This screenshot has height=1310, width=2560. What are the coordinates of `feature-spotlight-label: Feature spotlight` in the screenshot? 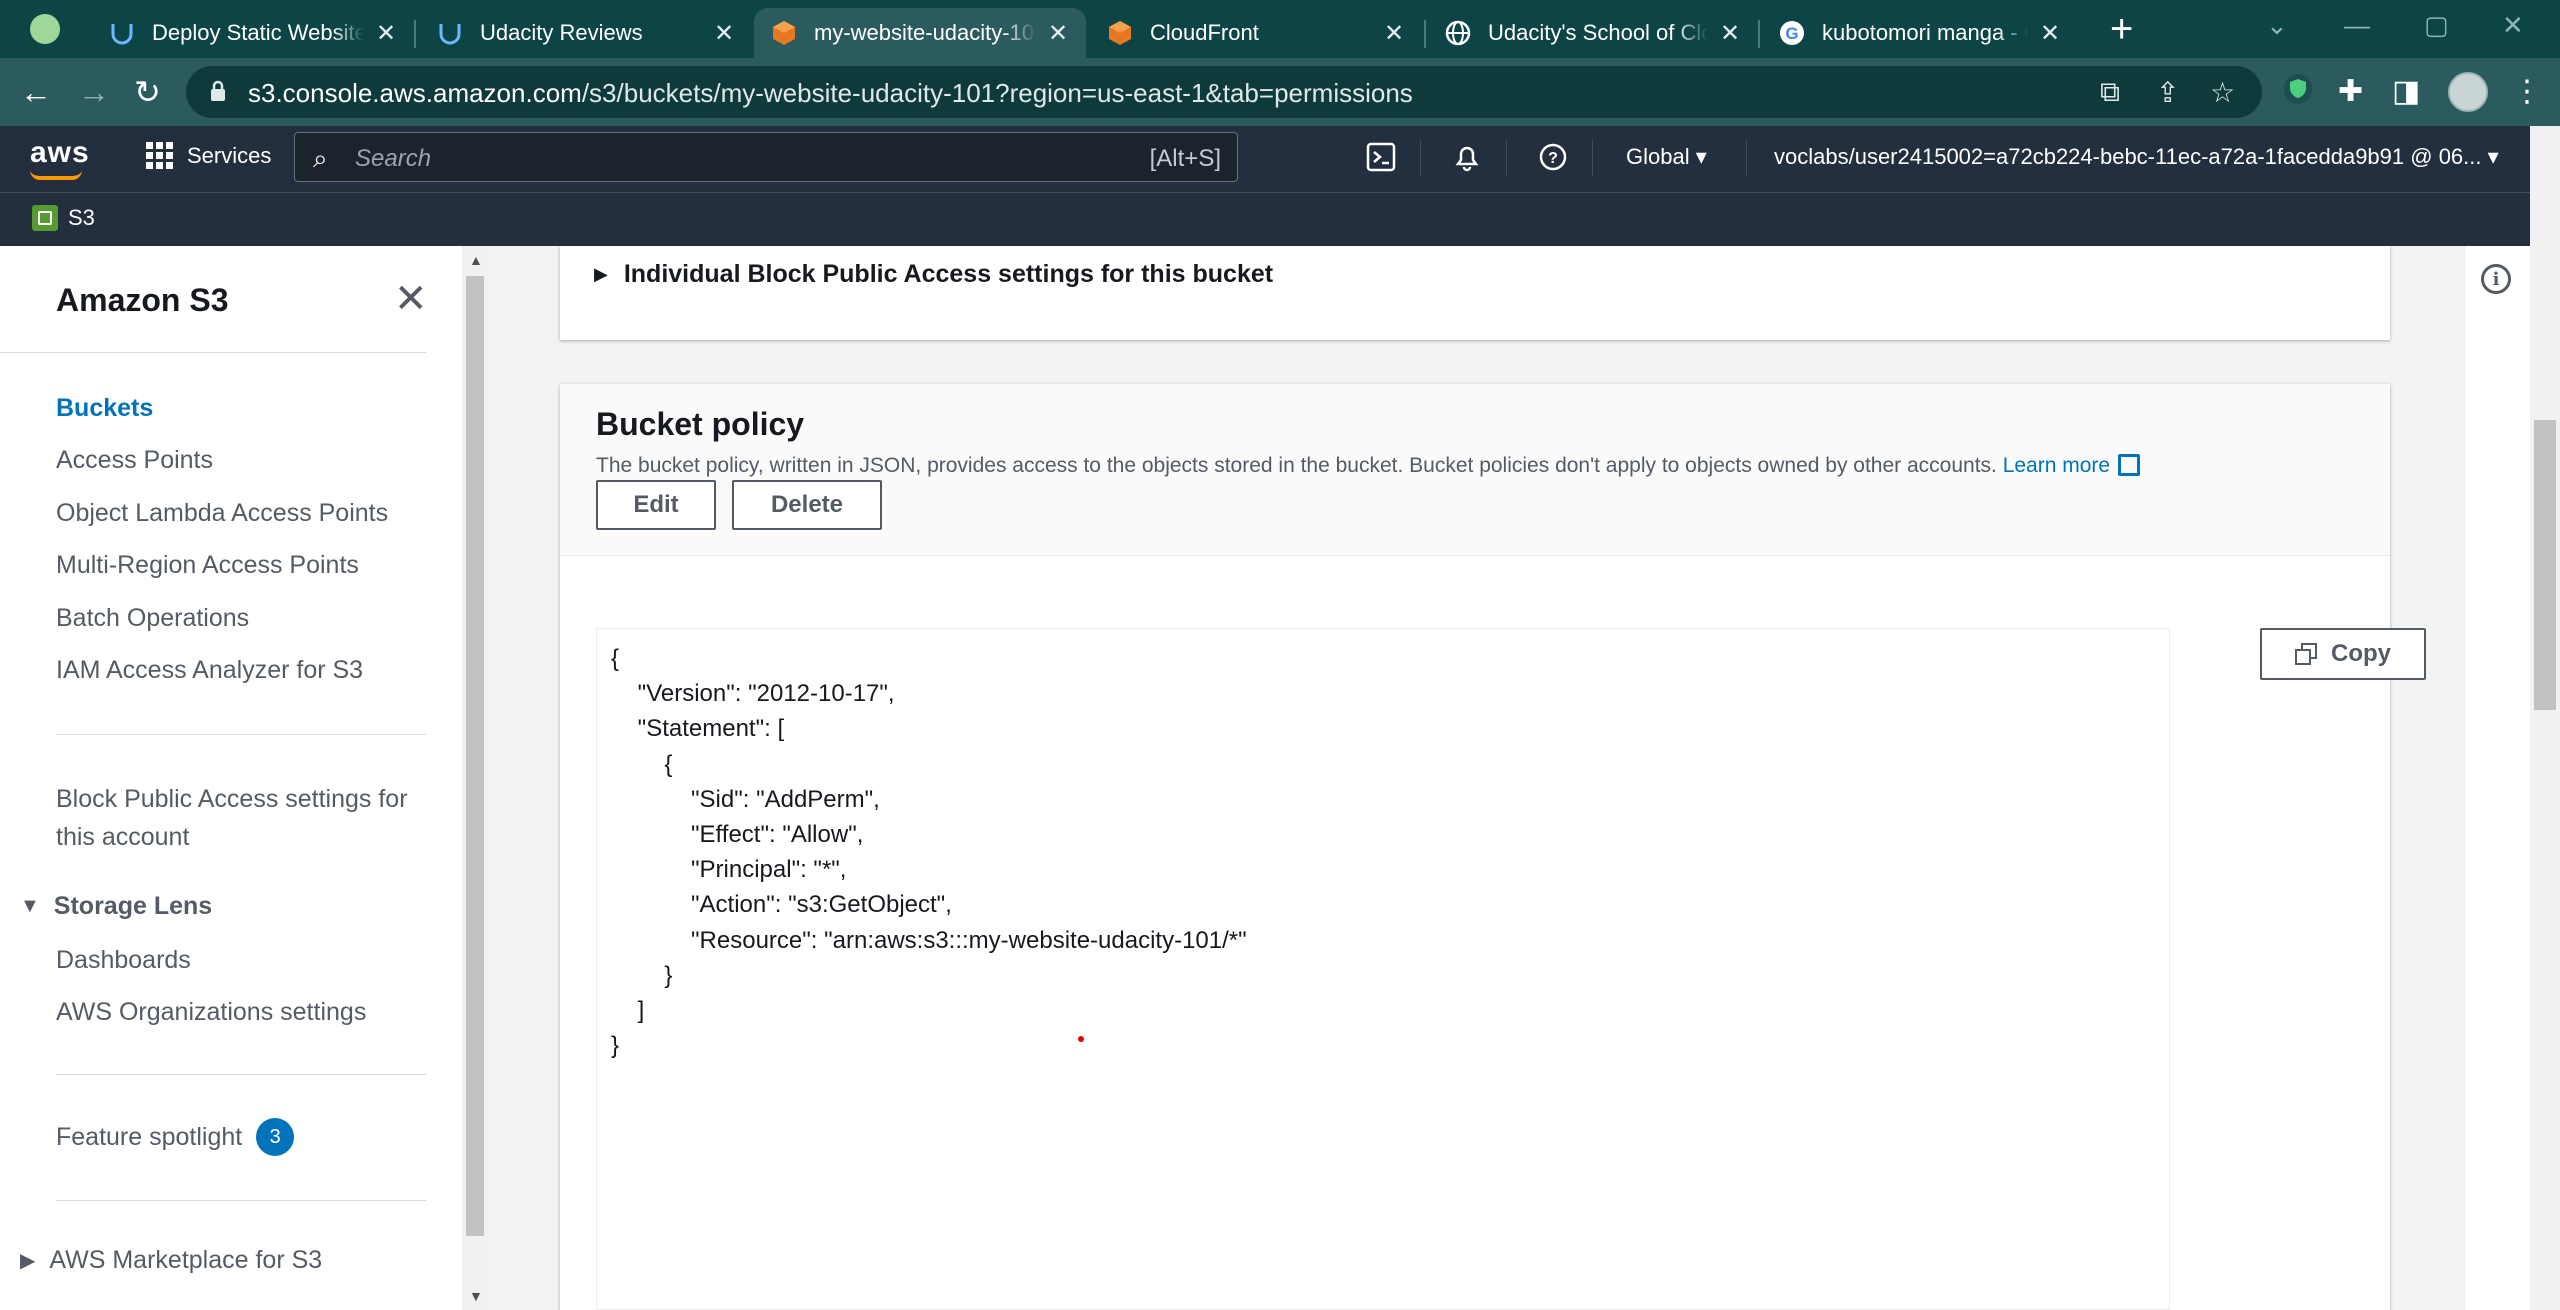 It's located at (149, 1136).